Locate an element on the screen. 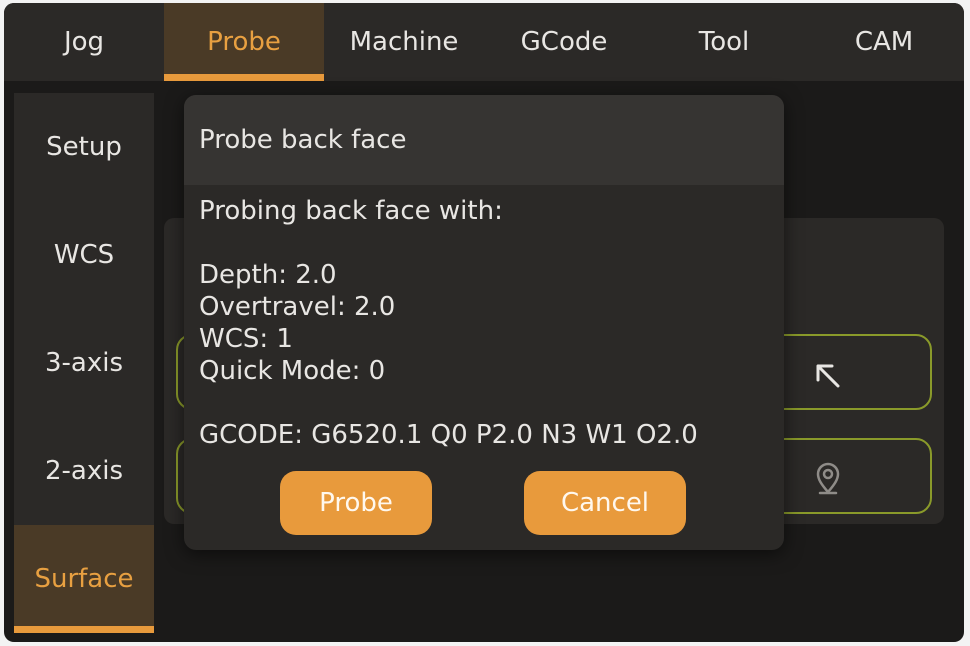  sidebar-item-wcs: WCS is located at coordinates (84, 255).